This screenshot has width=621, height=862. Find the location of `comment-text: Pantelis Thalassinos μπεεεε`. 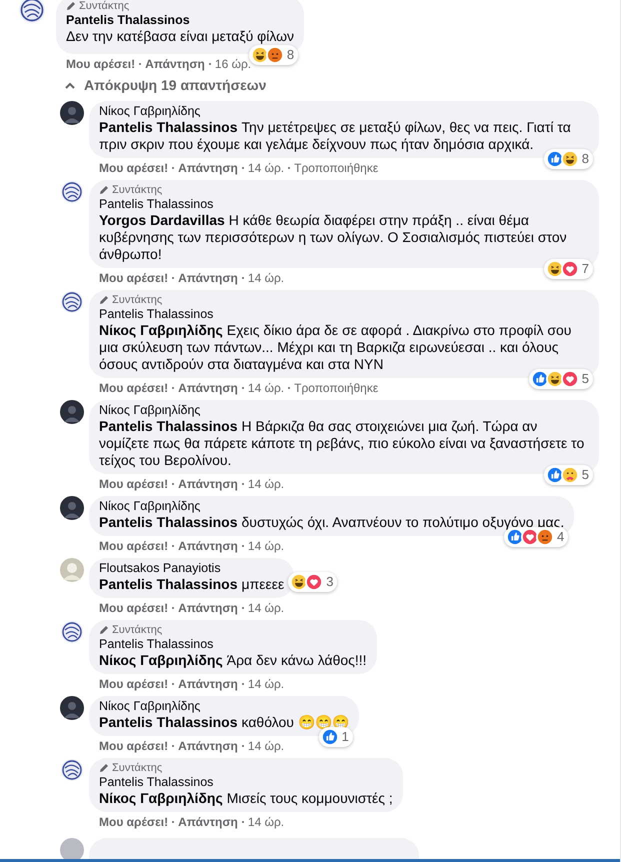

comment-text: Pantelis Thalassinos μπεεεε is located at coordinates (191, 584).